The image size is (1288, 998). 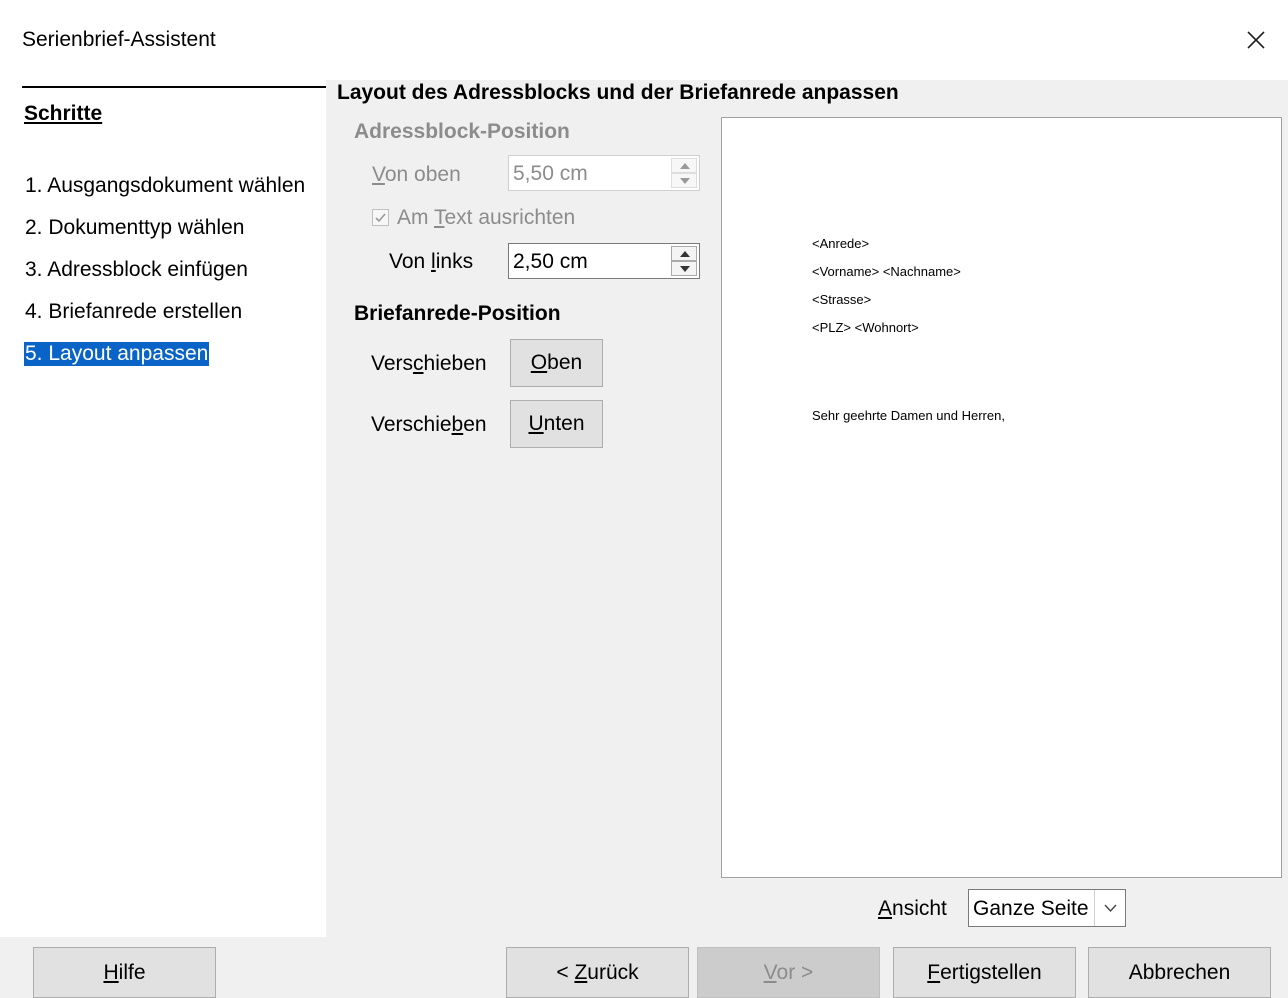 I want to click on move-down-button: Unten, so click(x=556, y=424).